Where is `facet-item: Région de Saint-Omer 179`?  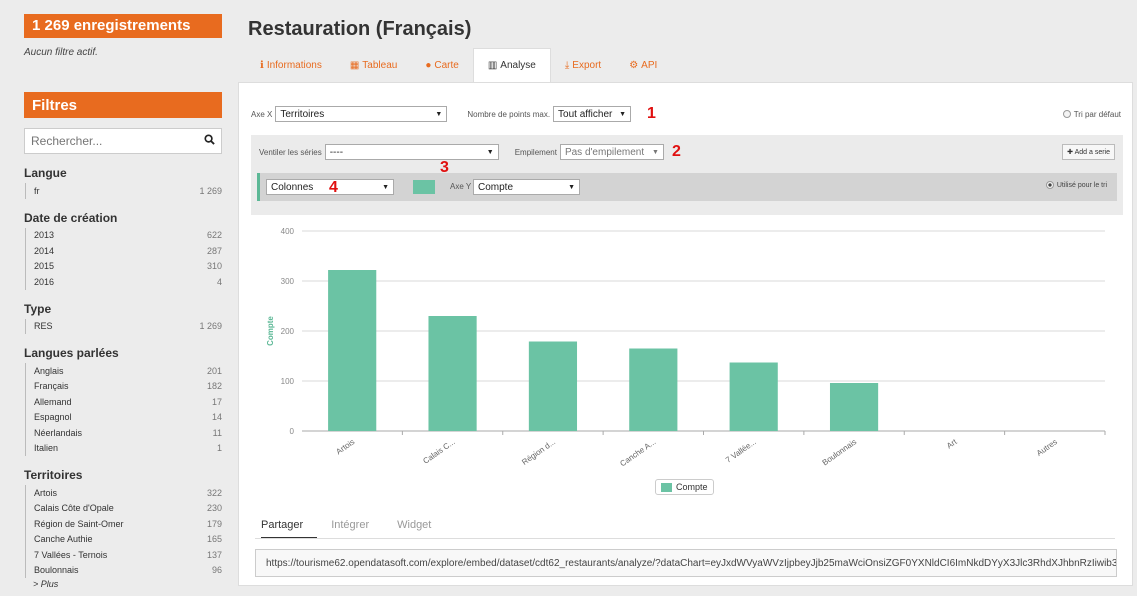
facet-item: Région de Saint-Omer 179 is located at coordinates (128, 524).